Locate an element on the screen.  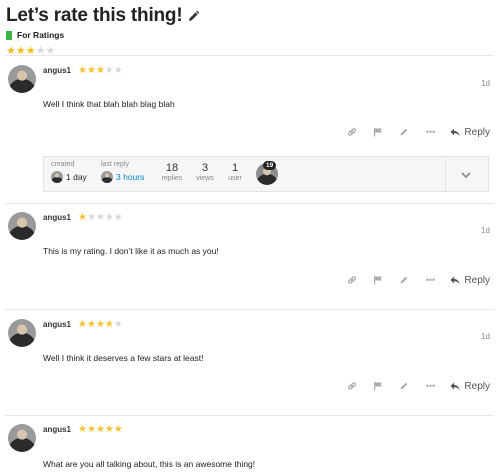
views-count: 3 is located at coordinates (205, 168).